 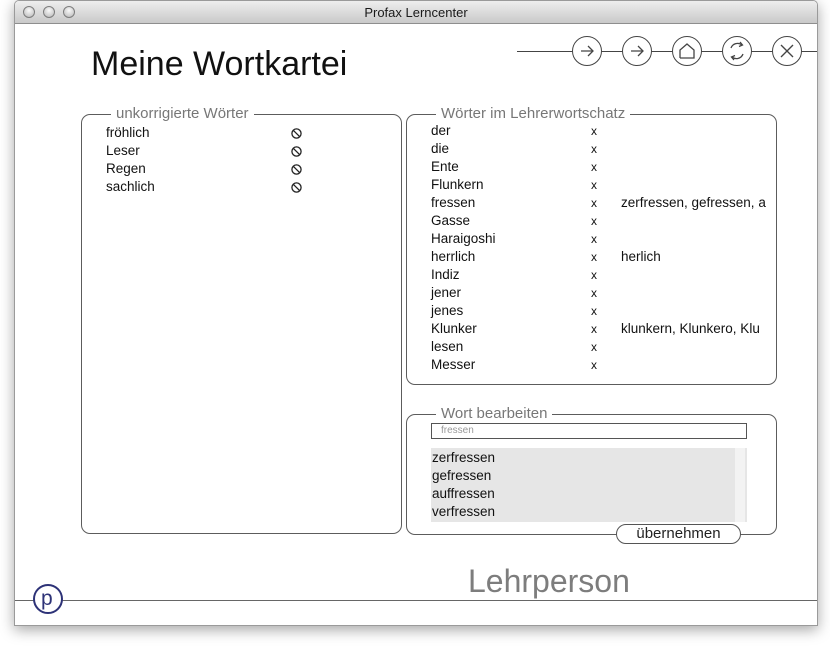 What do you see at coordinates (603, 186) in the screenshot?
I see `vocabulary-row: Flunkern x` at bounding box center [603, 186].